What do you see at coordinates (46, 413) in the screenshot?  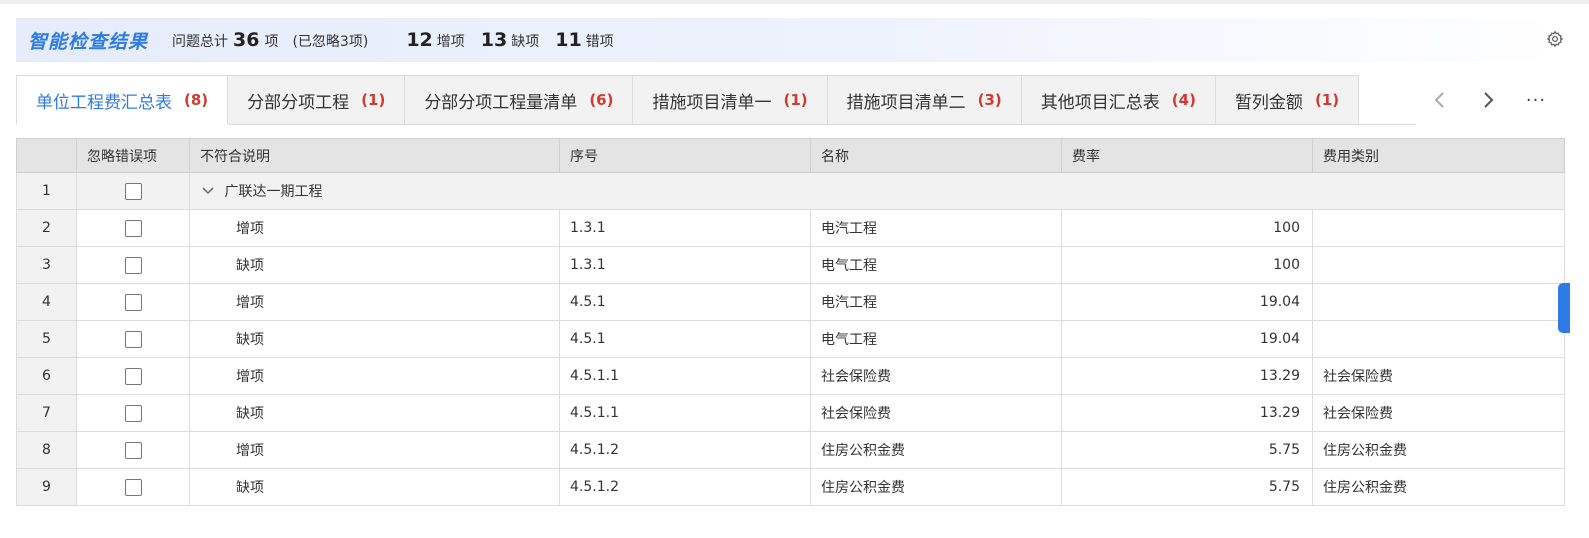 I see `row-index: 7` at bounding box center [46, 413].